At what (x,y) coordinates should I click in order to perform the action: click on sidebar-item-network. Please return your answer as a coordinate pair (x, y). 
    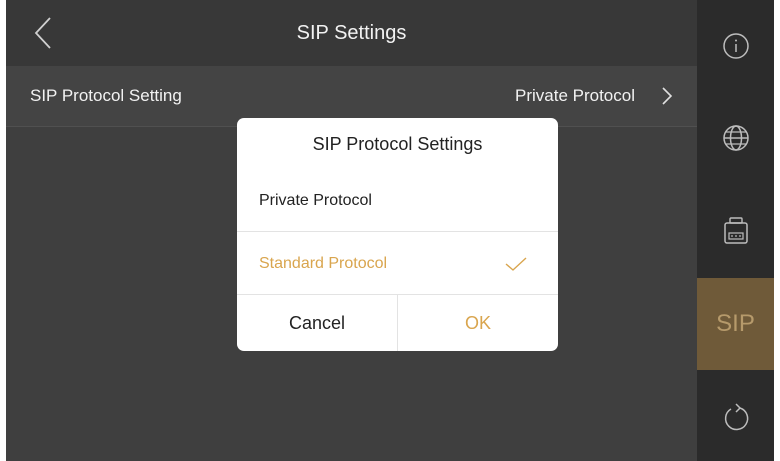
    Looking at the image, I should click on (735, 138).